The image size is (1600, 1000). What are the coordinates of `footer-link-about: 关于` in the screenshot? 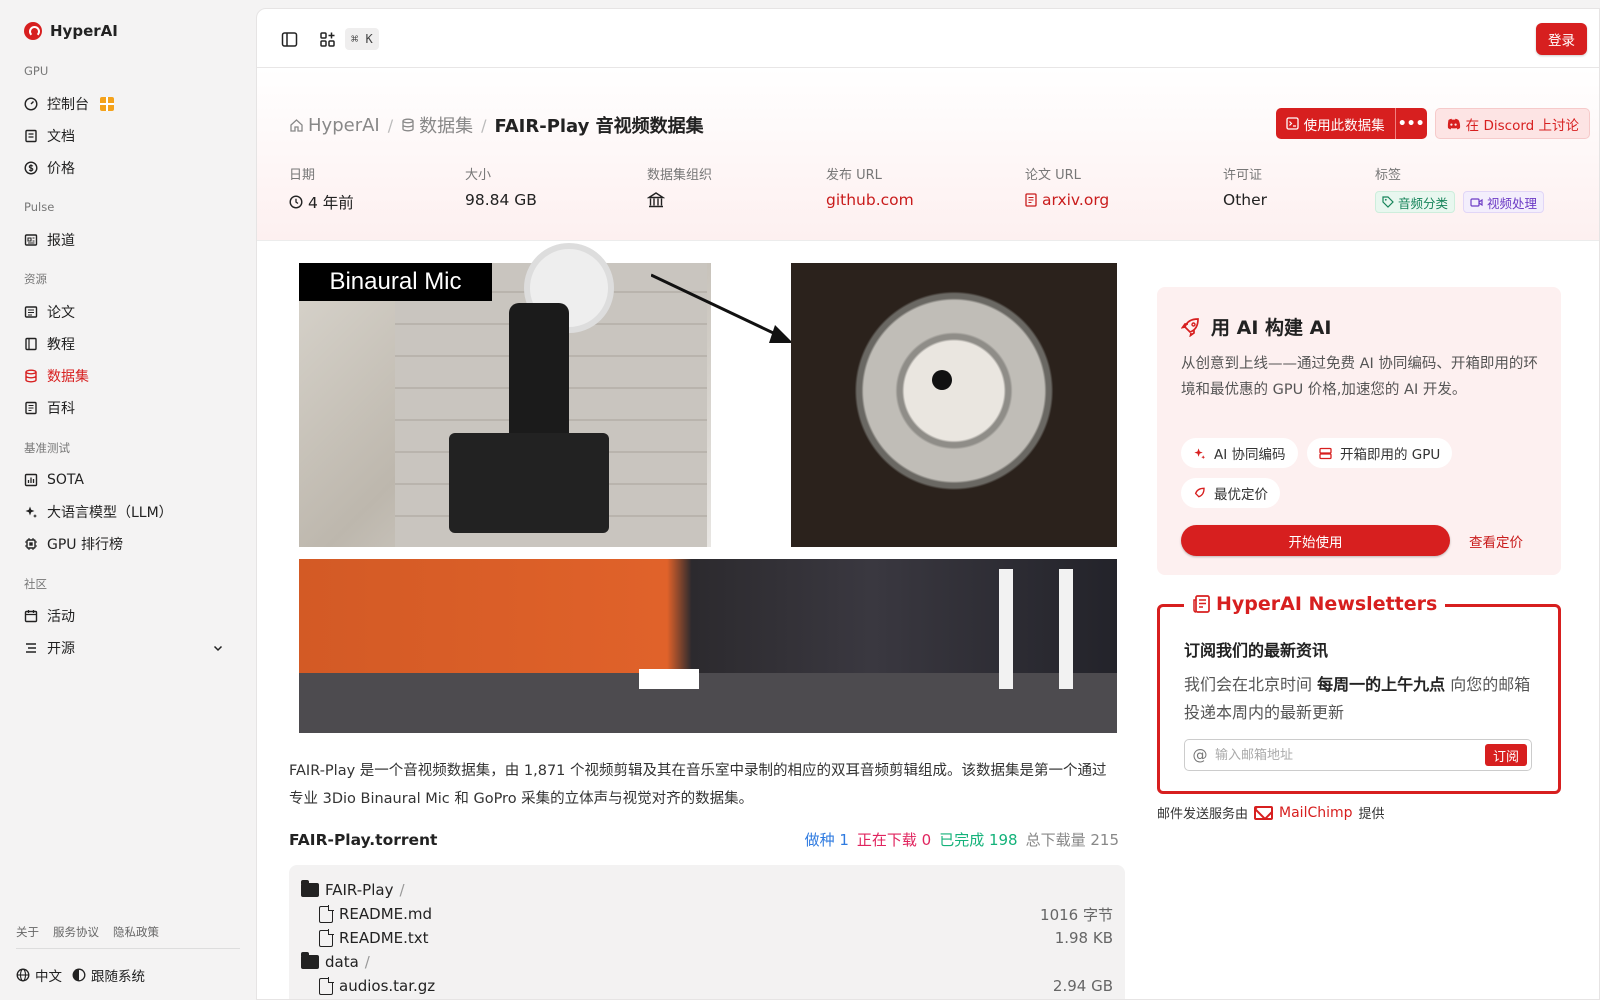 It's located at (27, 932).